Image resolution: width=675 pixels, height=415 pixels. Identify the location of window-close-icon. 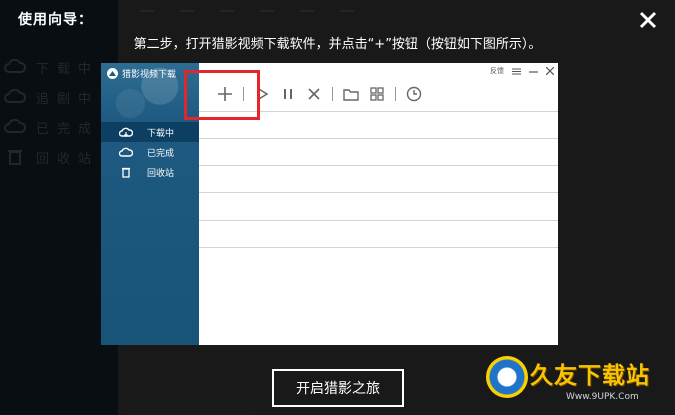
(550, 71).